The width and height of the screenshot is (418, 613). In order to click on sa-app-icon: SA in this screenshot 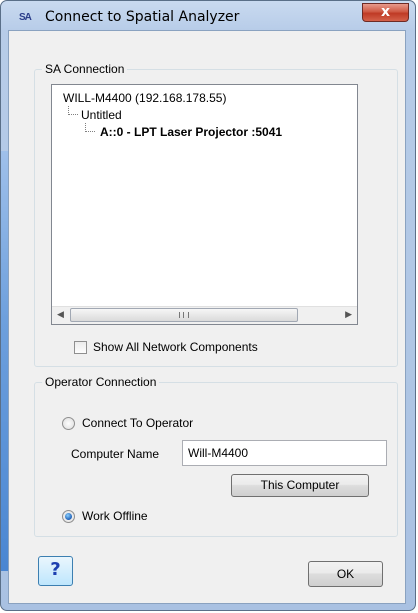, I will do `click(25, 17)`.